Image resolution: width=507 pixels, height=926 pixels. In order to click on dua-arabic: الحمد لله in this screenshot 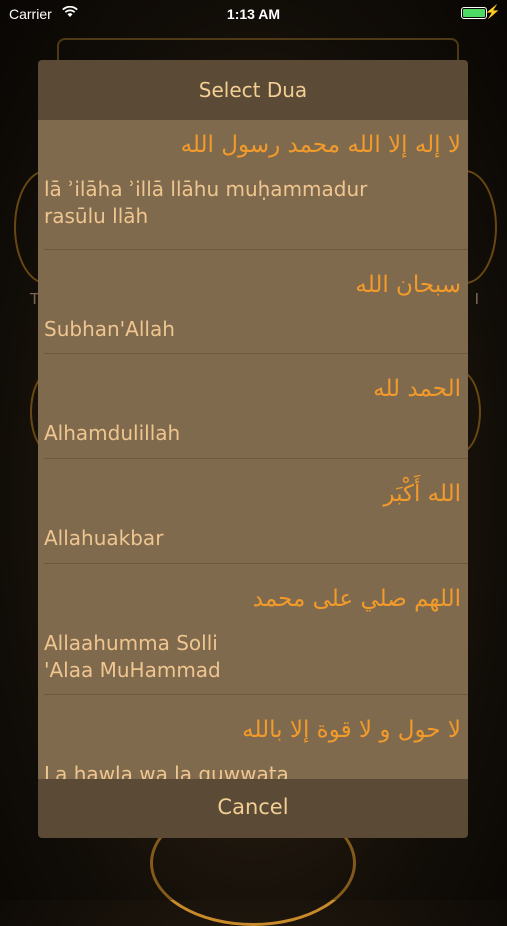, I will do `click(417, 389)`.